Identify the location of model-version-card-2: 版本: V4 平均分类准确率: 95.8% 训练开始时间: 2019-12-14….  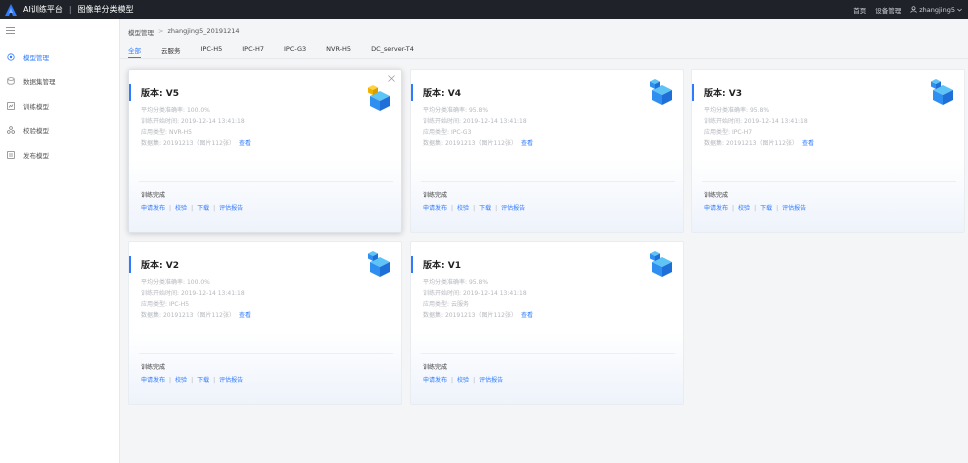
(547, 151).